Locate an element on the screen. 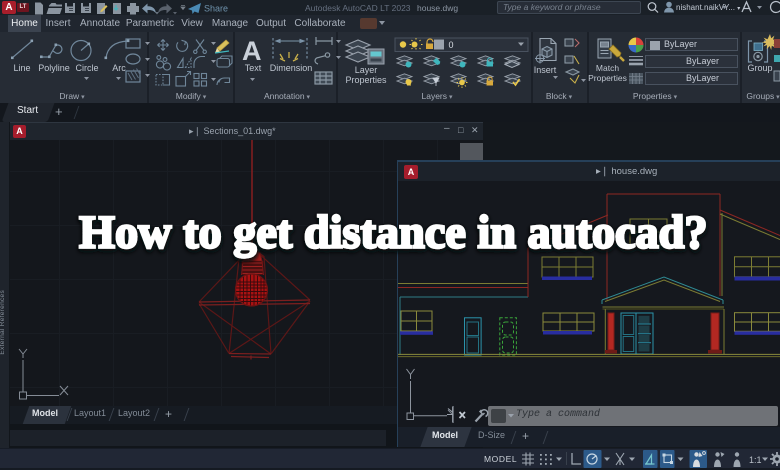  svg-text: A is located at coordinates (252, 51).